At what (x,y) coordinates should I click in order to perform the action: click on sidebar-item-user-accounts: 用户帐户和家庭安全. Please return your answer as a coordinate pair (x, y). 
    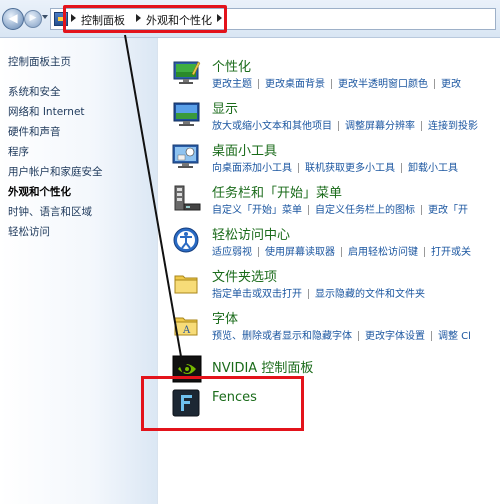
    Looking at the image, I should click on (55, 171).